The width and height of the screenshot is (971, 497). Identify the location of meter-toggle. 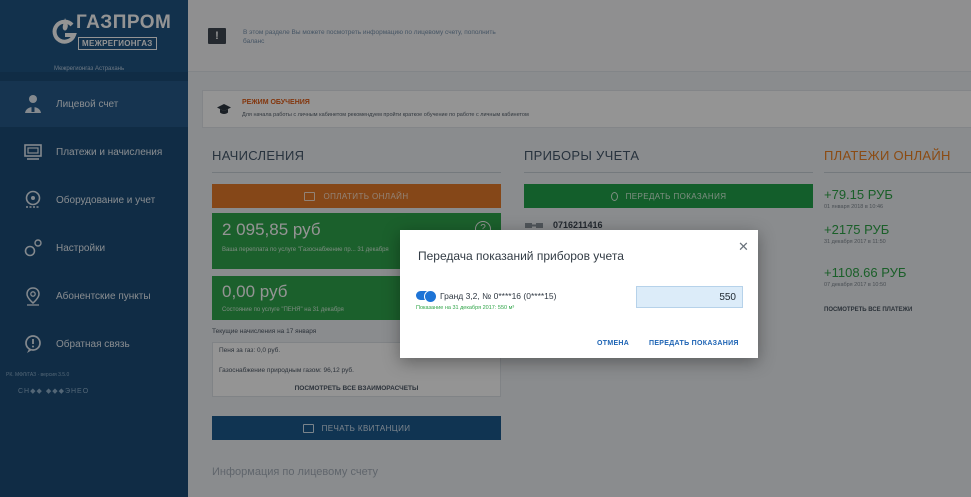
(426, 296).